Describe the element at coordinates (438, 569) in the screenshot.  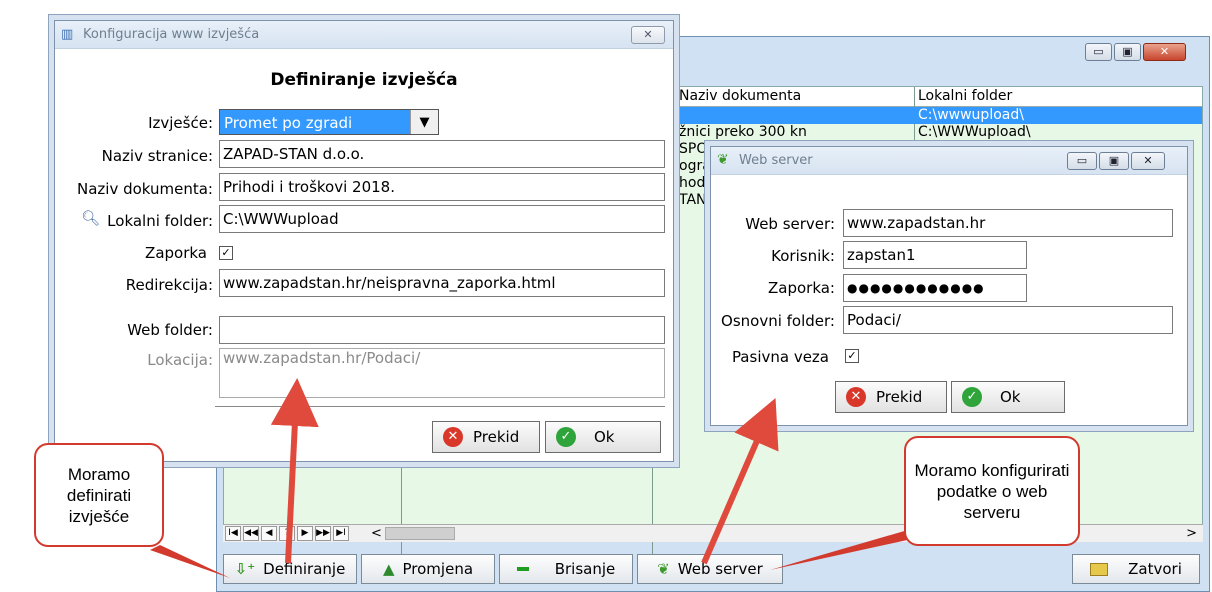
I see `promjena-label: Promjena` at that location.